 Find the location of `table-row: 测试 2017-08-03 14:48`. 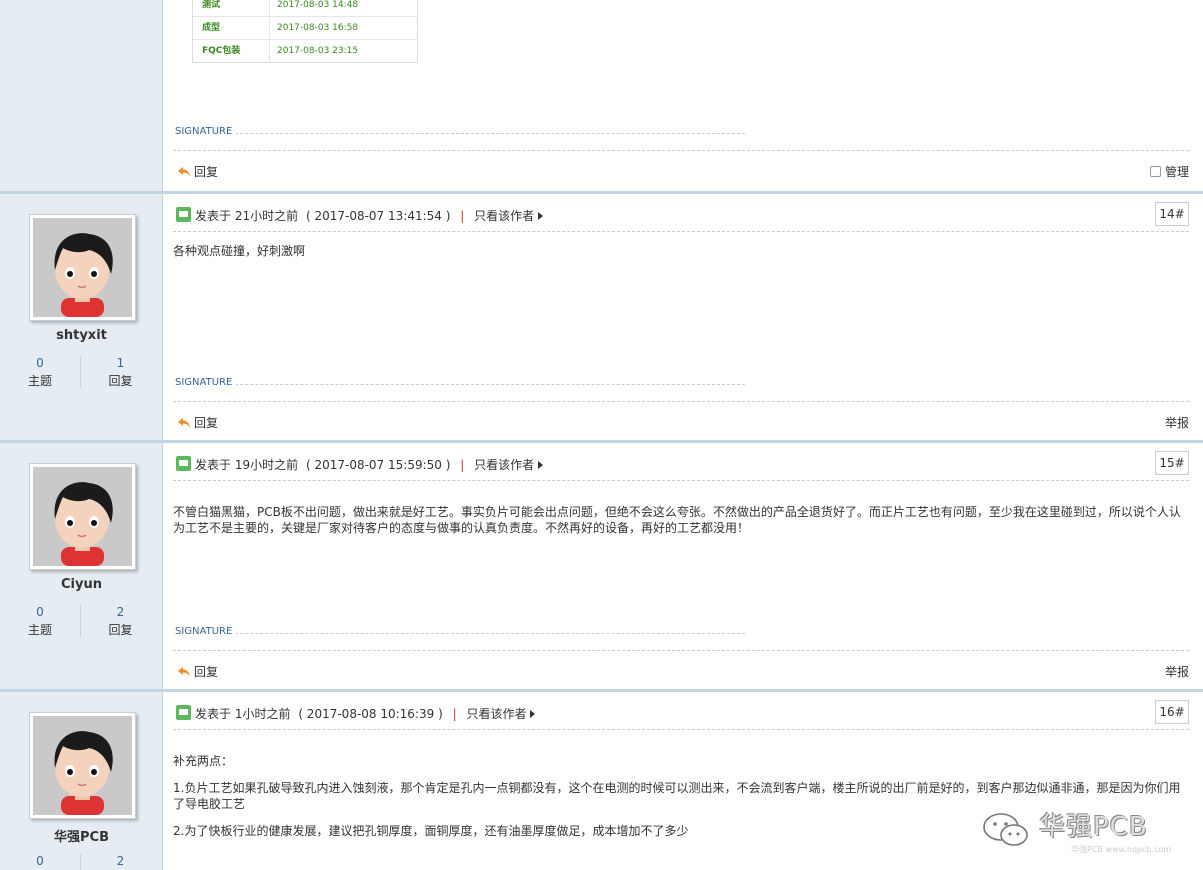

table-row: 测试 2017-08-03 14:48 is located at coordinates (305, 8).